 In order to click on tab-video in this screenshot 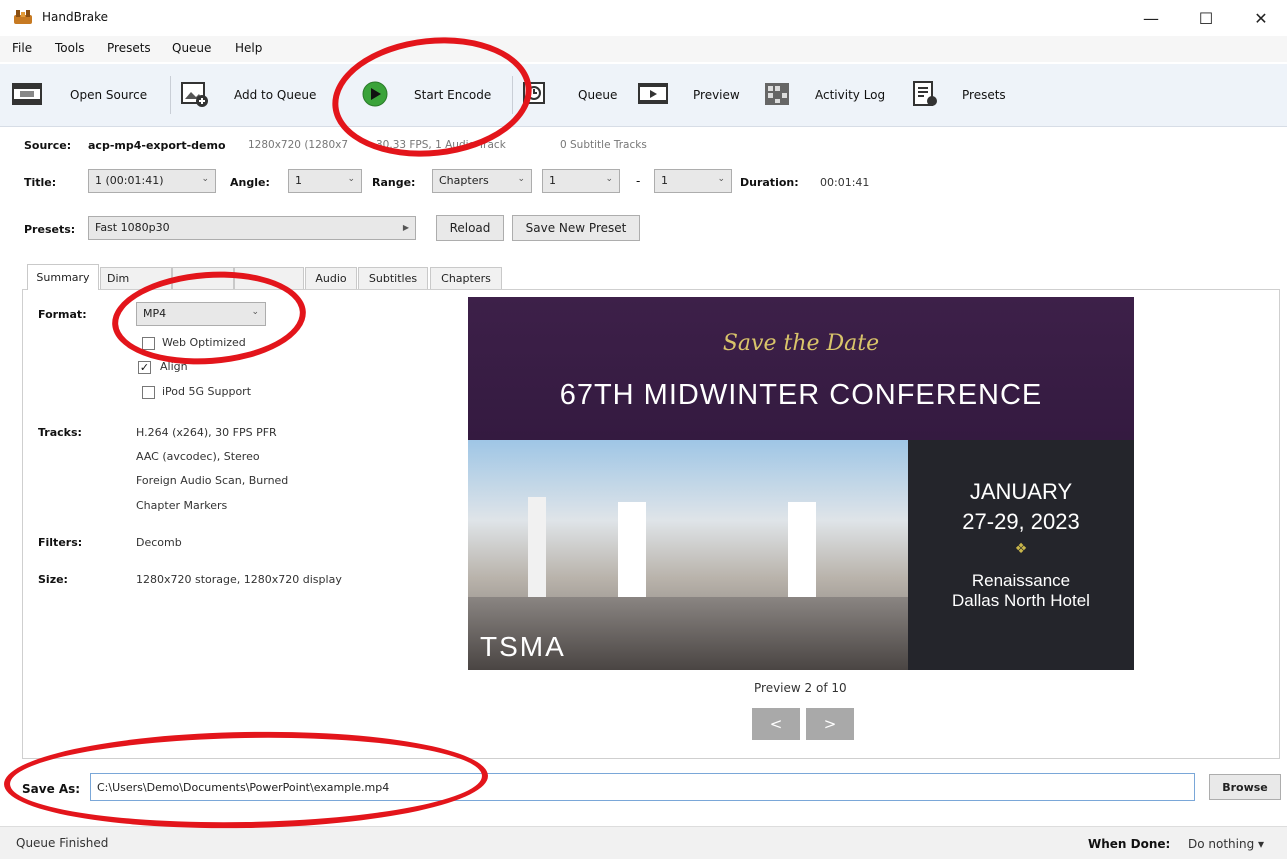, I will do `click(269, 278)`.